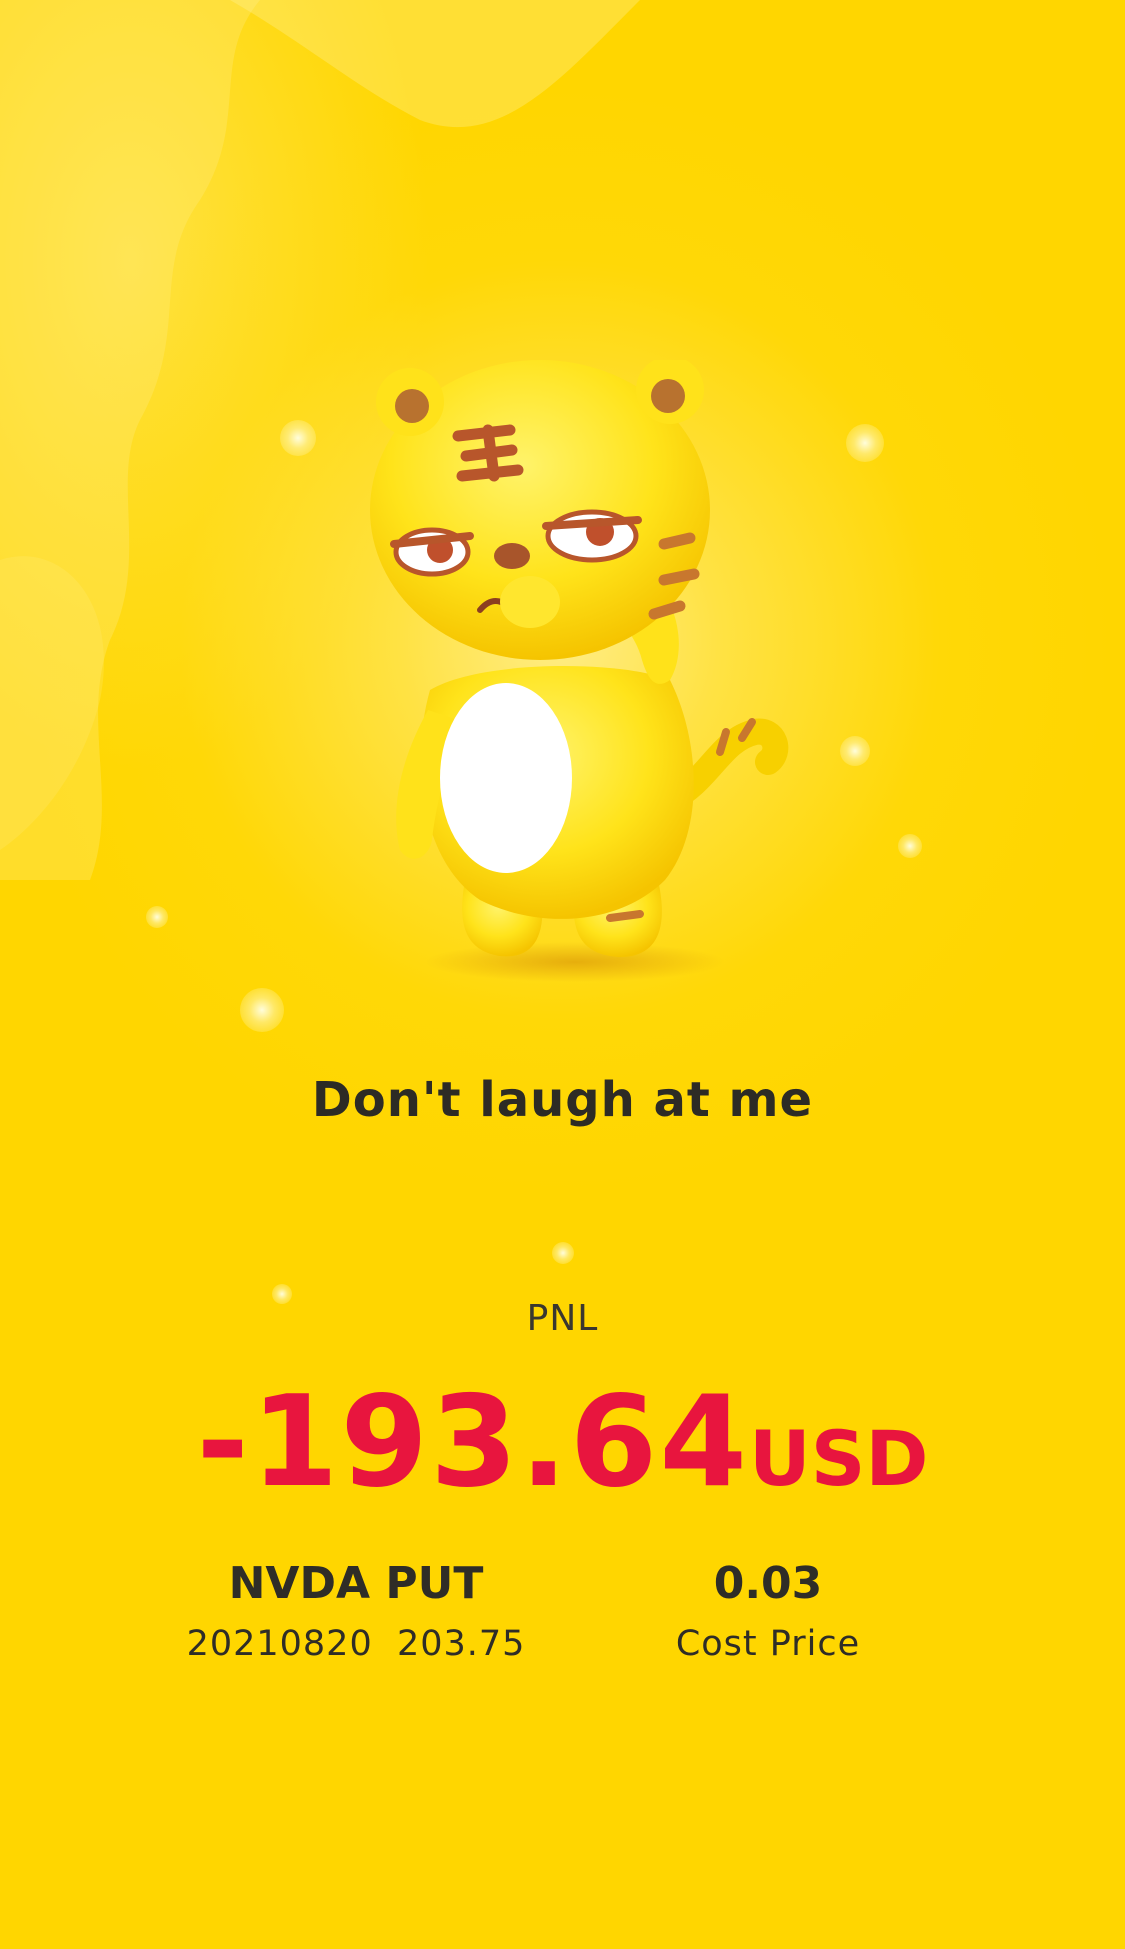  I want to click on cost-price-value: 0.03, so click(768, 1583).